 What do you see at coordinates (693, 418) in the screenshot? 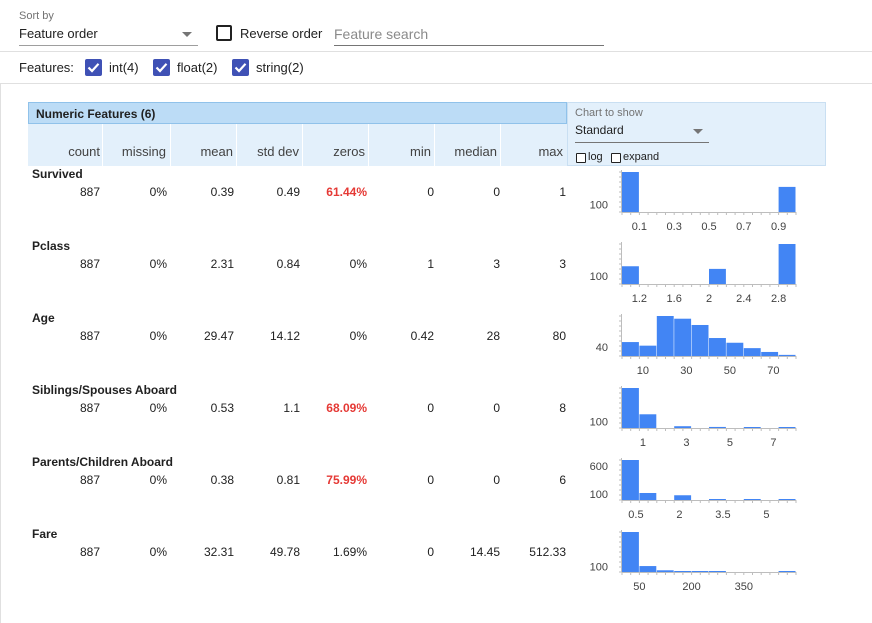
I see `histogram-chart: 1 3 5 7 100` at bounding box center [693, 418].